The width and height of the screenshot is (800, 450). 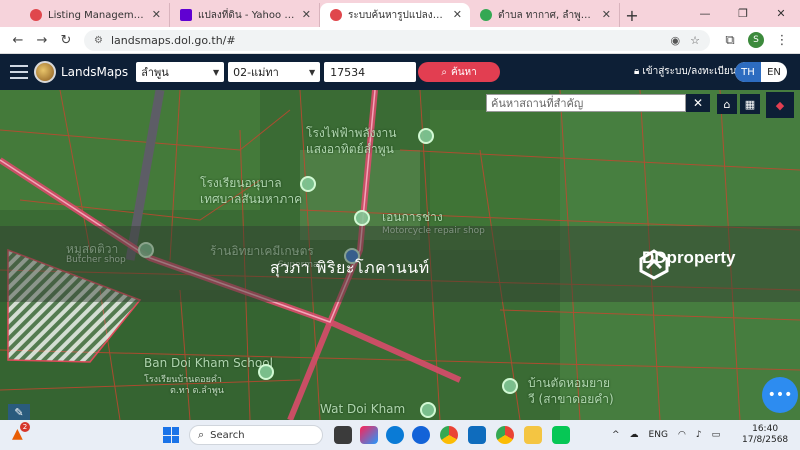 What do you see at coordinates (155, 72) in the screenshot?
I see `province-value: ลำพูน` at bounding box center [155, 72].